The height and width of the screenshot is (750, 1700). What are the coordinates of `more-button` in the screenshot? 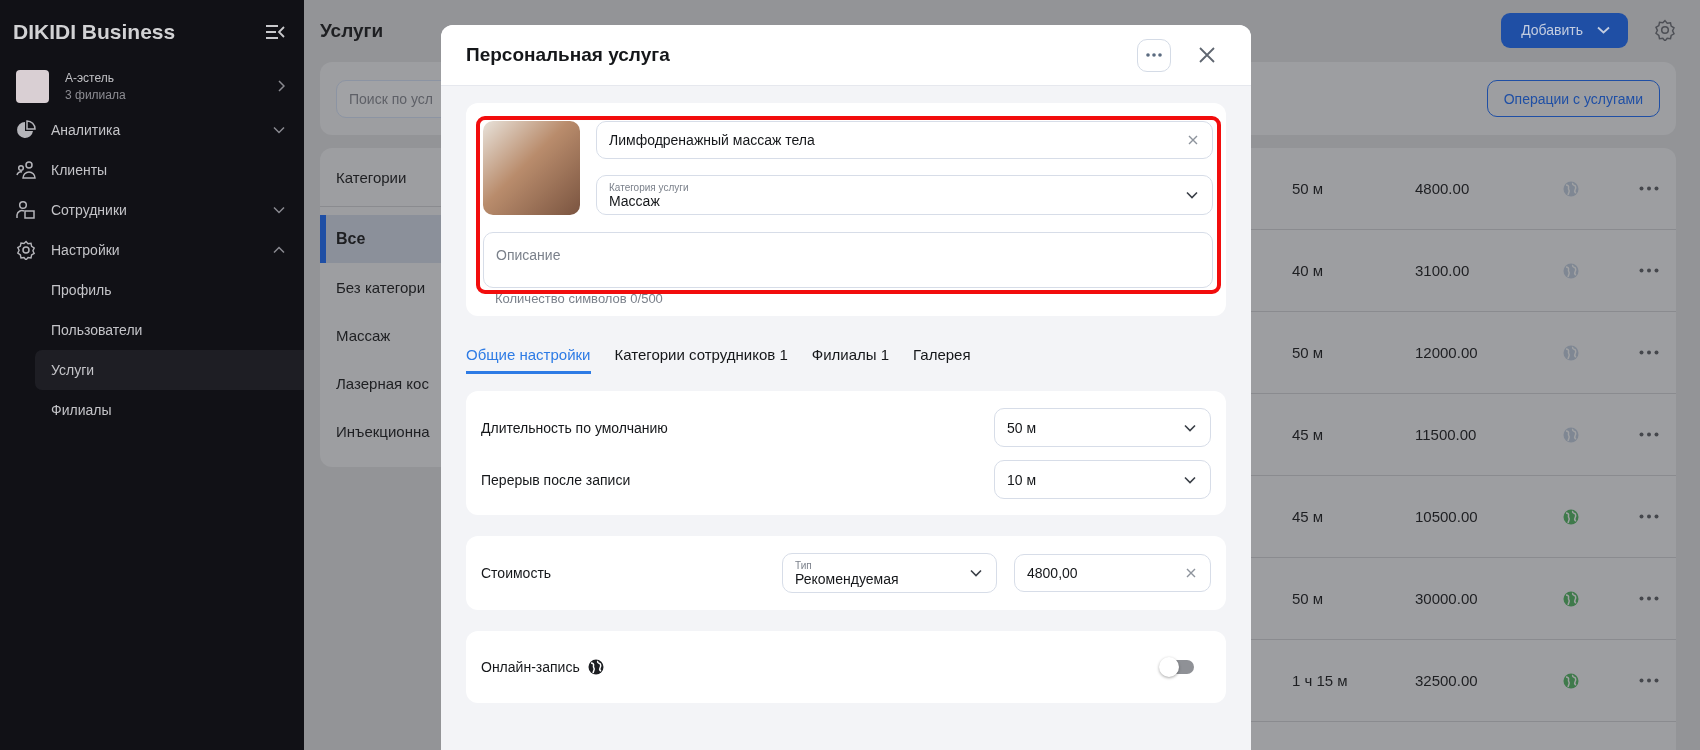 It's located at (1154, 55).